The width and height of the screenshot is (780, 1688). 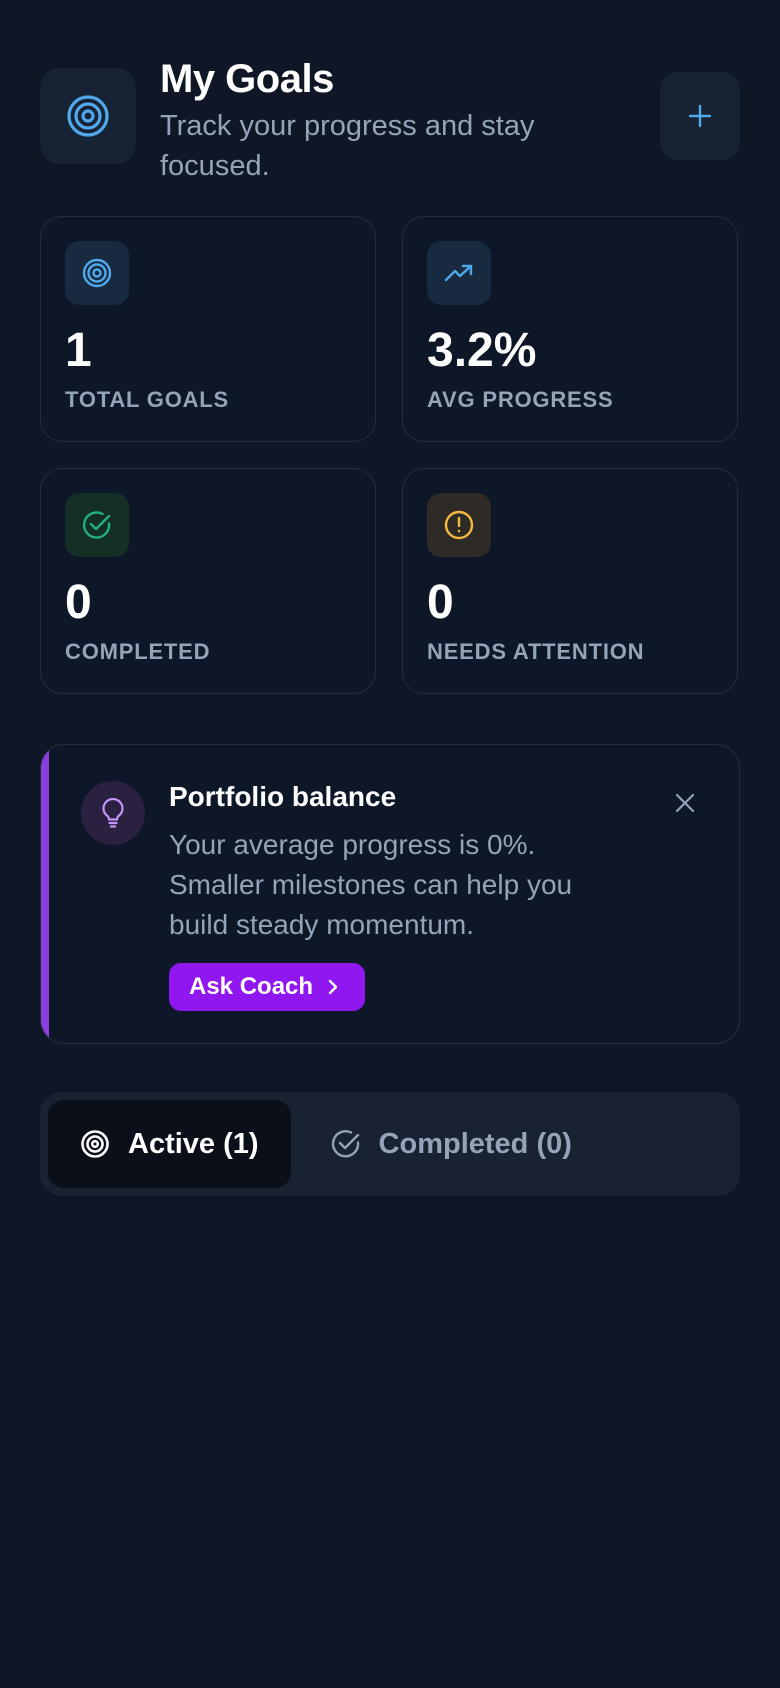 What do you see at coordinates (138, 651) in the screenshot?
I see `stat-label: COMPLETED` at bounding box center [138, 651].